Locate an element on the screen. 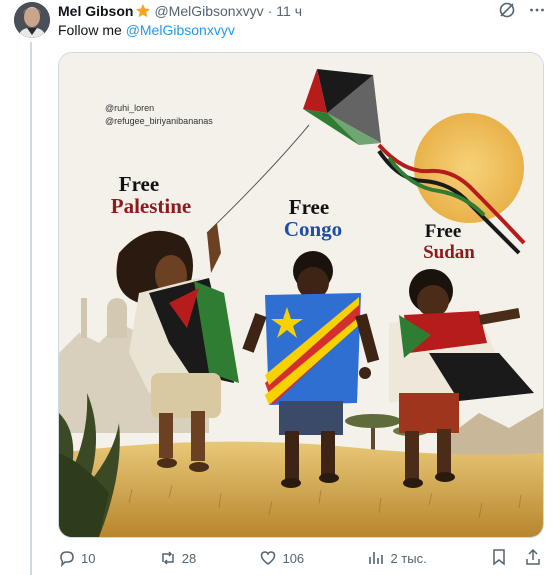  bookmark-icon is located at coordinates (499, 557).